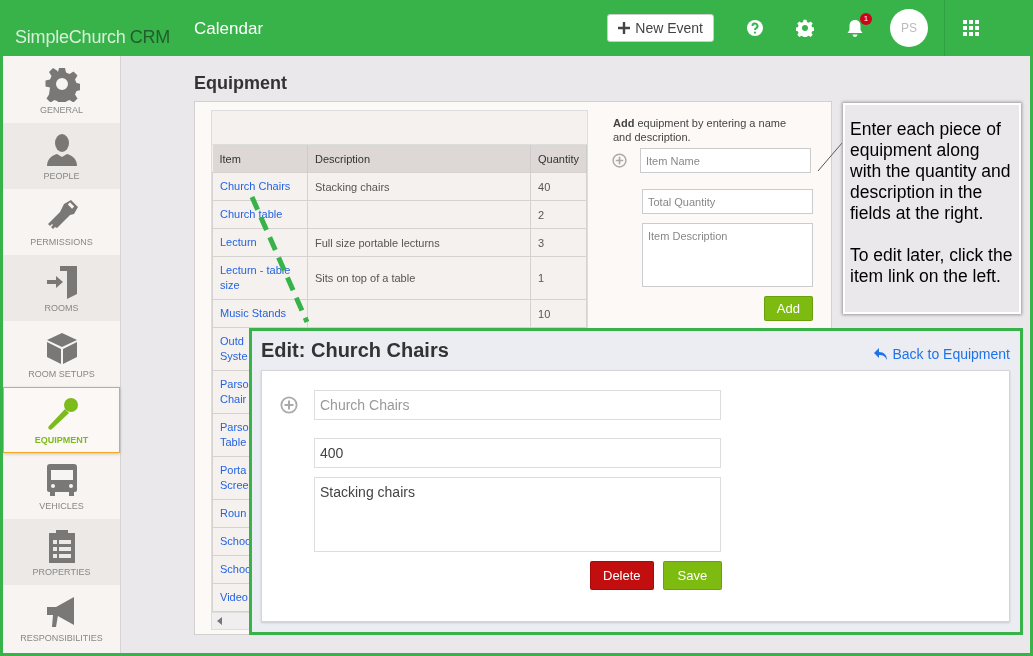  Describe the element at coordinates (700, 130) in the screenshot. I see `add-instructions: Add equipment by entering a name and description.` at that location.